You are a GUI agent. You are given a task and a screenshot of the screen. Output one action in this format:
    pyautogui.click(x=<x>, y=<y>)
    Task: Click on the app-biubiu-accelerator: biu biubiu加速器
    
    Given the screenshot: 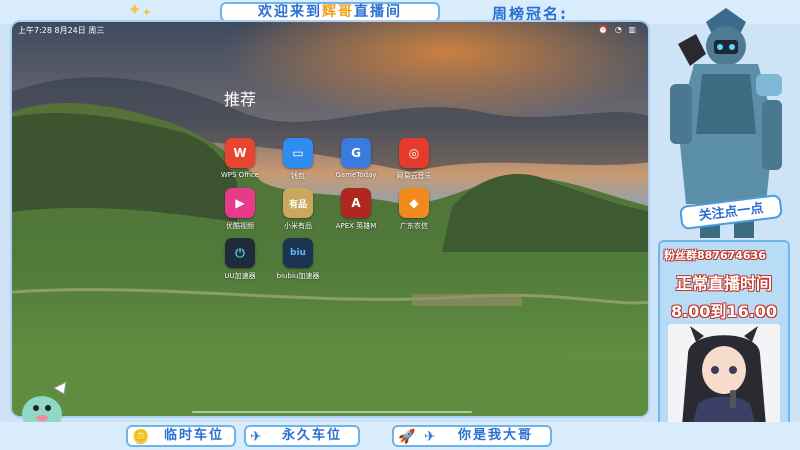 What is the action you would take?
    pyautogui.click(x=298, y=259)
    